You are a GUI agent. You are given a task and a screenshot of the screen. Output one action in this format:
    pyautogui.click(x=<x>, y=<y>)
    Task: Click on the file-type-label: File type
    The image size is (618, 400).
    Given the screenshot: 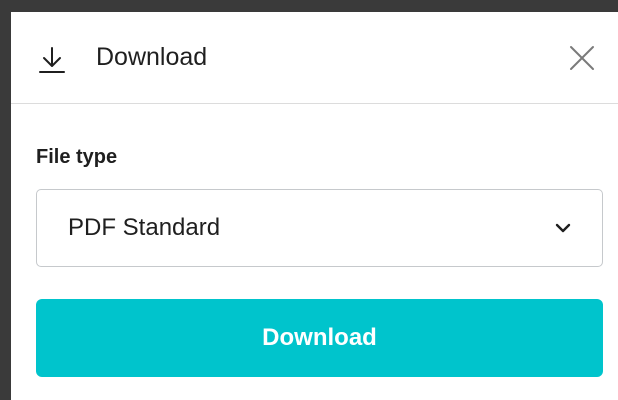 What is the action you would take?
    pyautogui.click(x=77, y=157)
    